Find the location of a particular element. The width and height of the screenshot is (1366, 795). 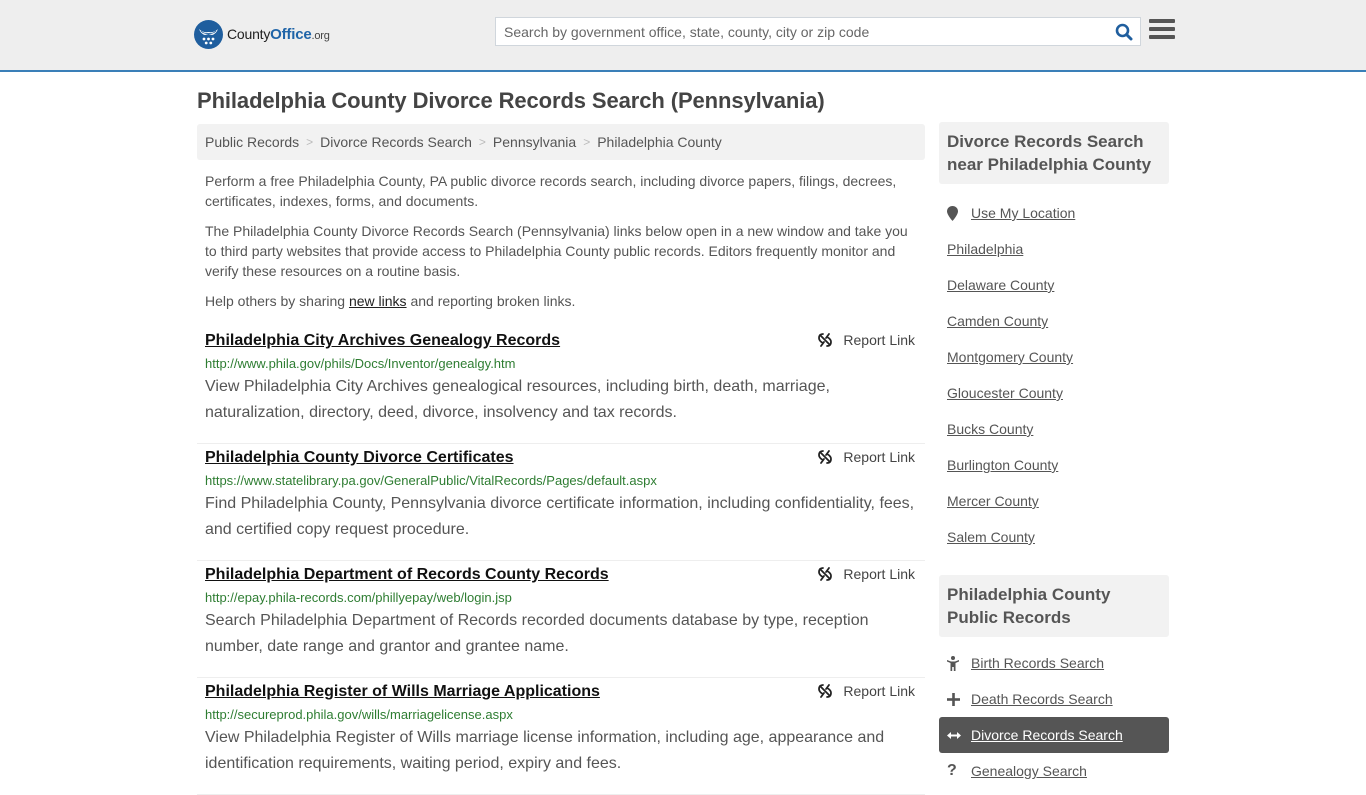

logo-county: County is located at coordinates (249, 34).